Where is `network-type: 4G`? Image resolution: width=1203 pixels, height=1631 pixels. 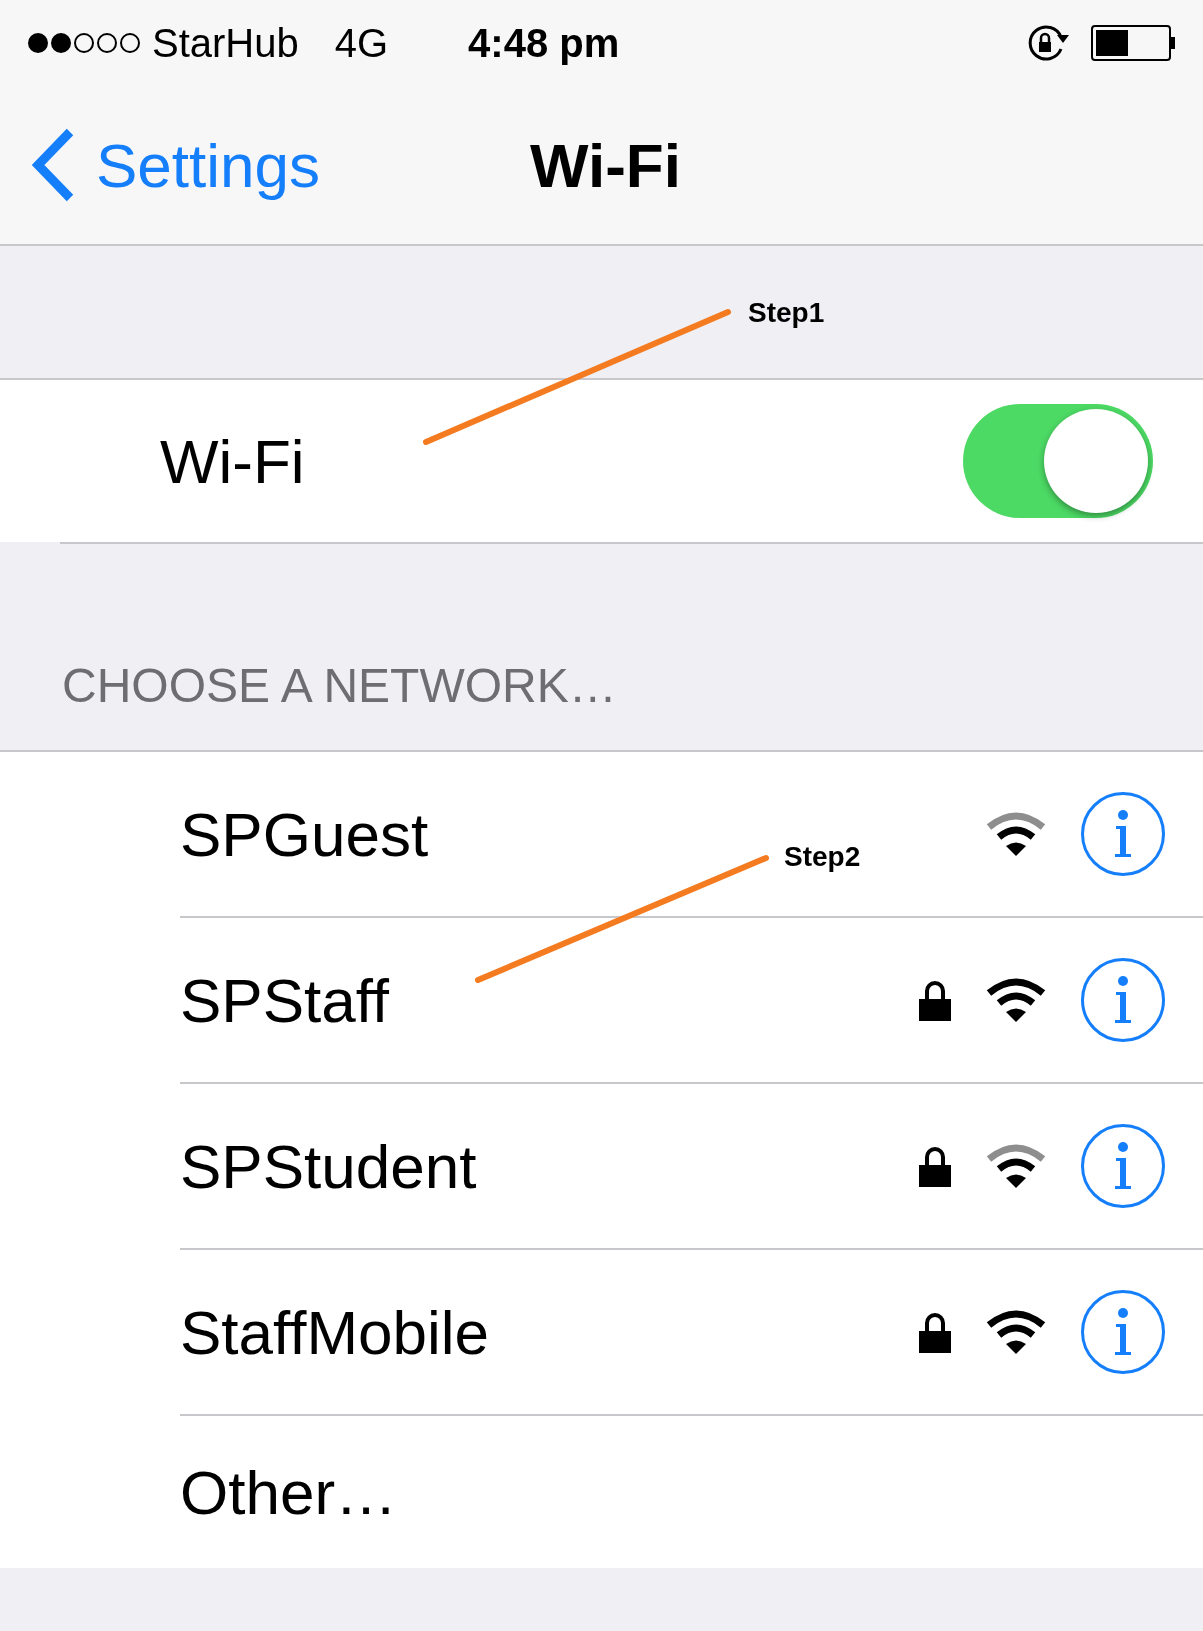
network-type: 4G is located at coordinates (361, 43).